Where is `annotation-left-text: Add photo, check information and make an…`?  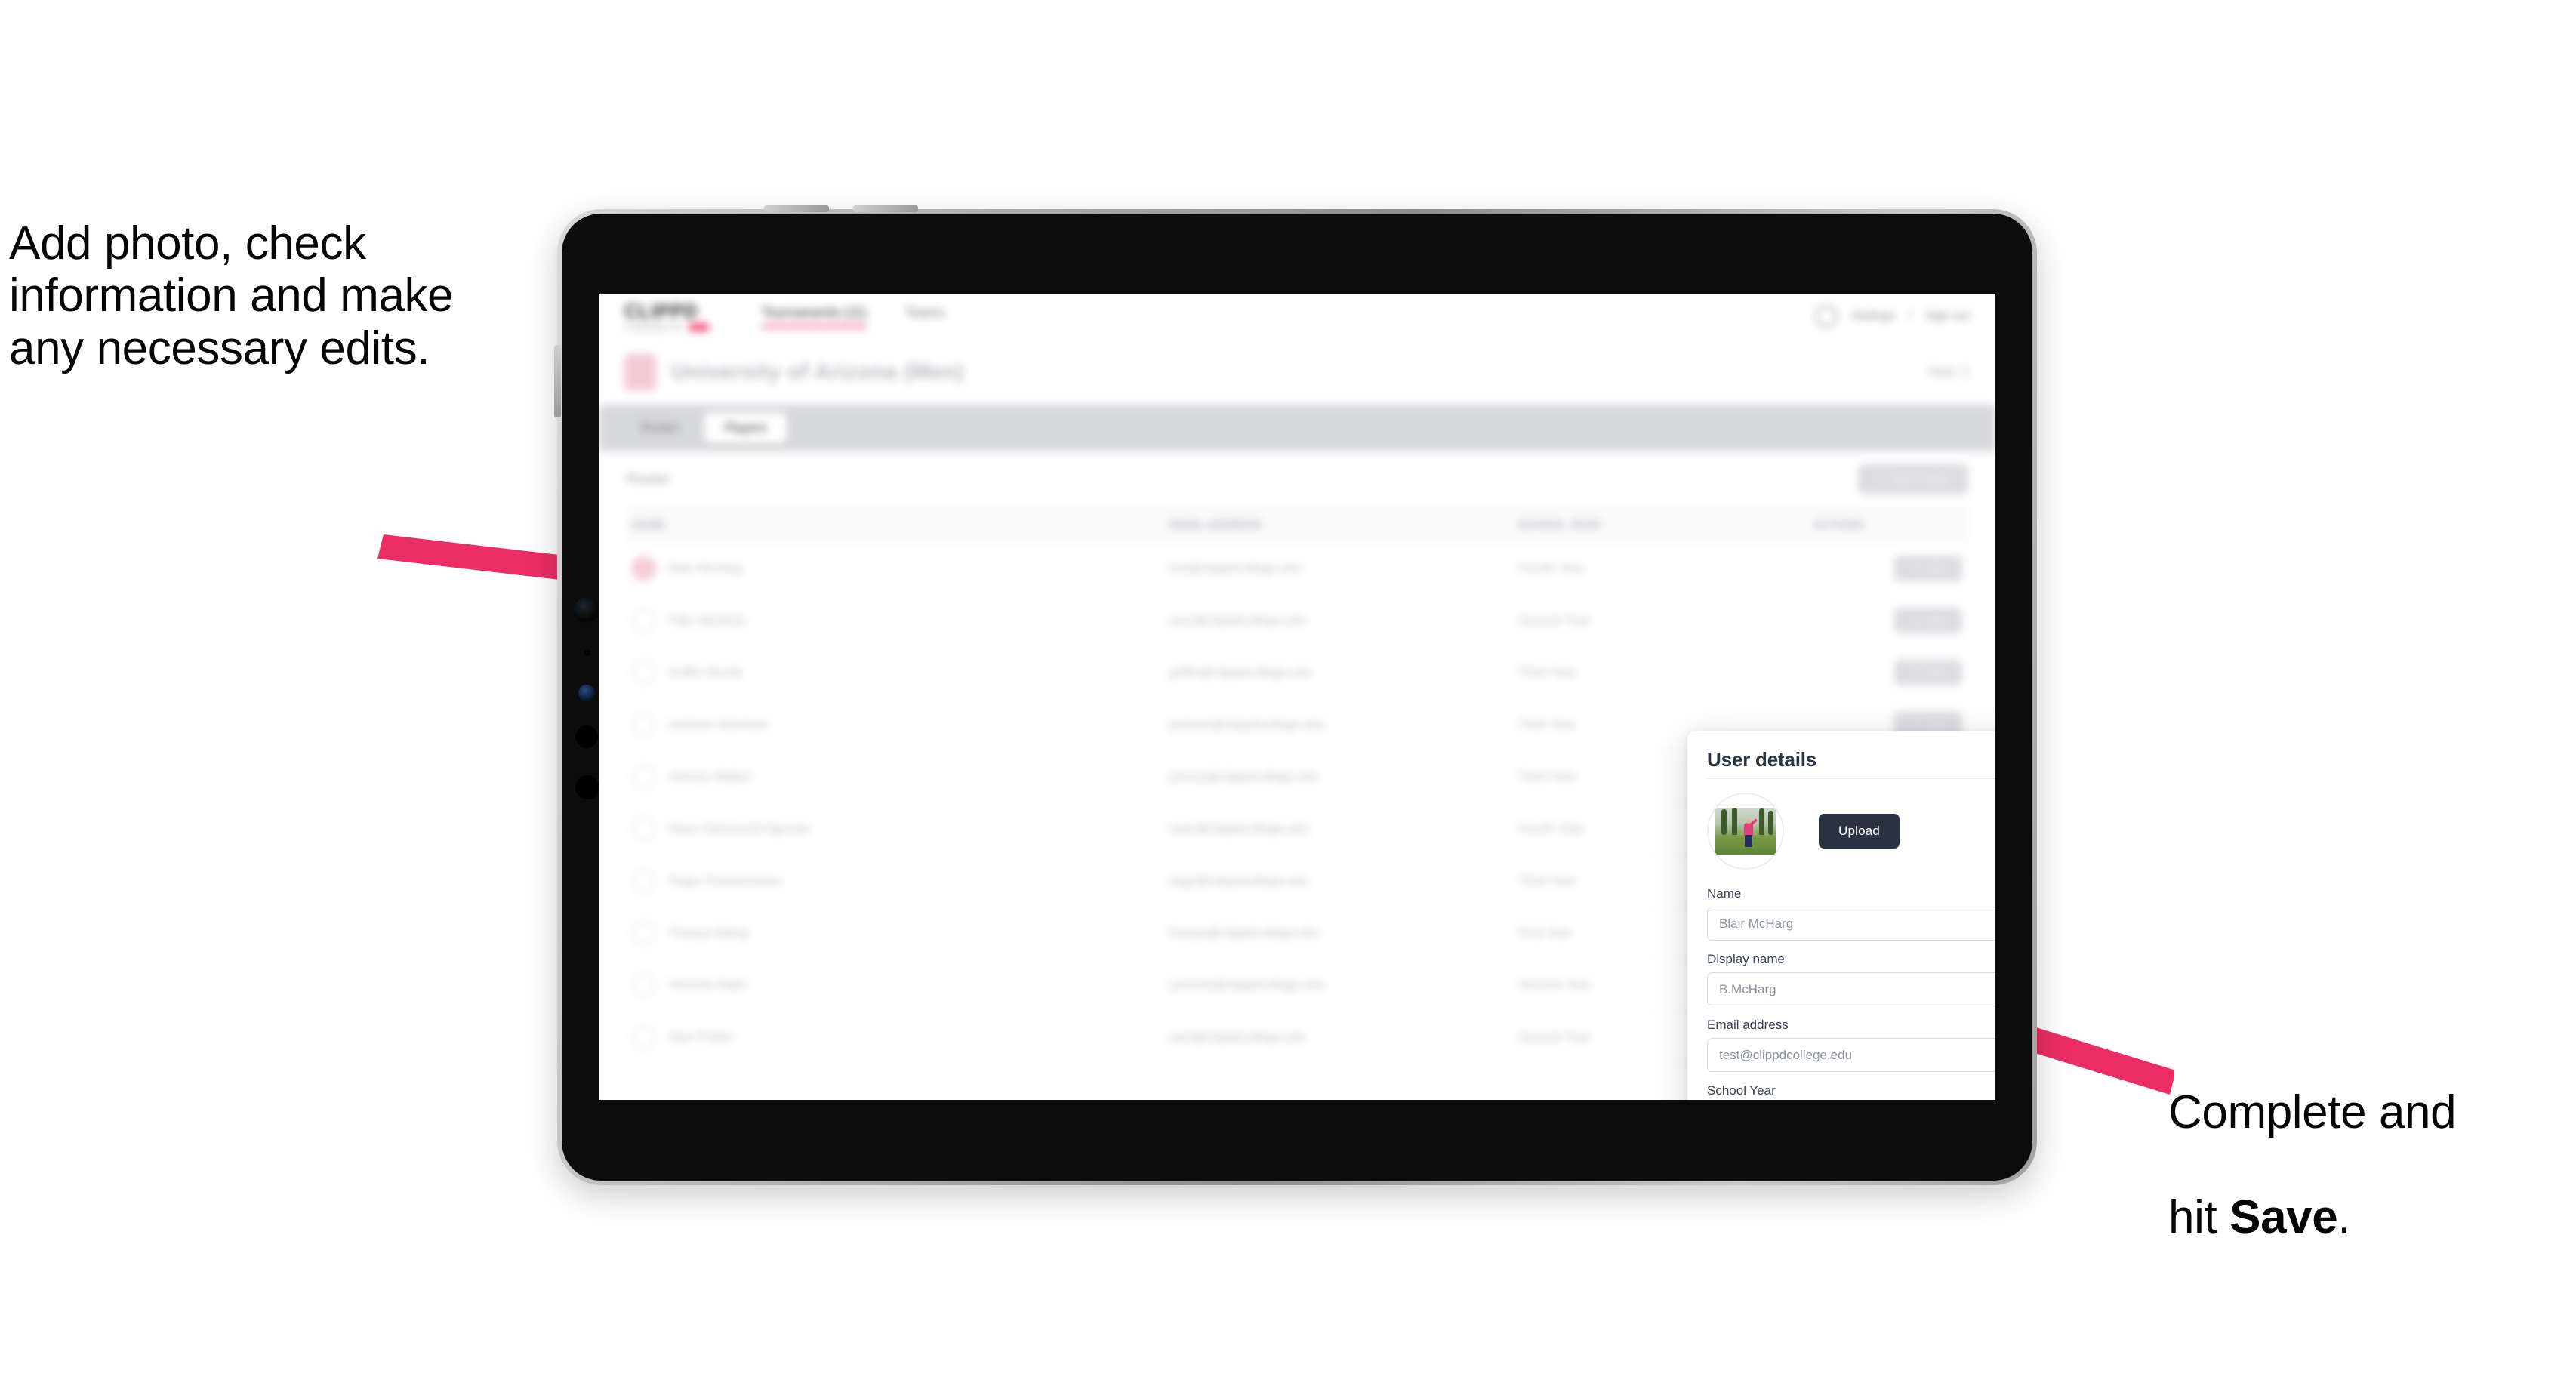 annotation-left-text: Add photo, check information and make an… is located at coordinates (231, 295).